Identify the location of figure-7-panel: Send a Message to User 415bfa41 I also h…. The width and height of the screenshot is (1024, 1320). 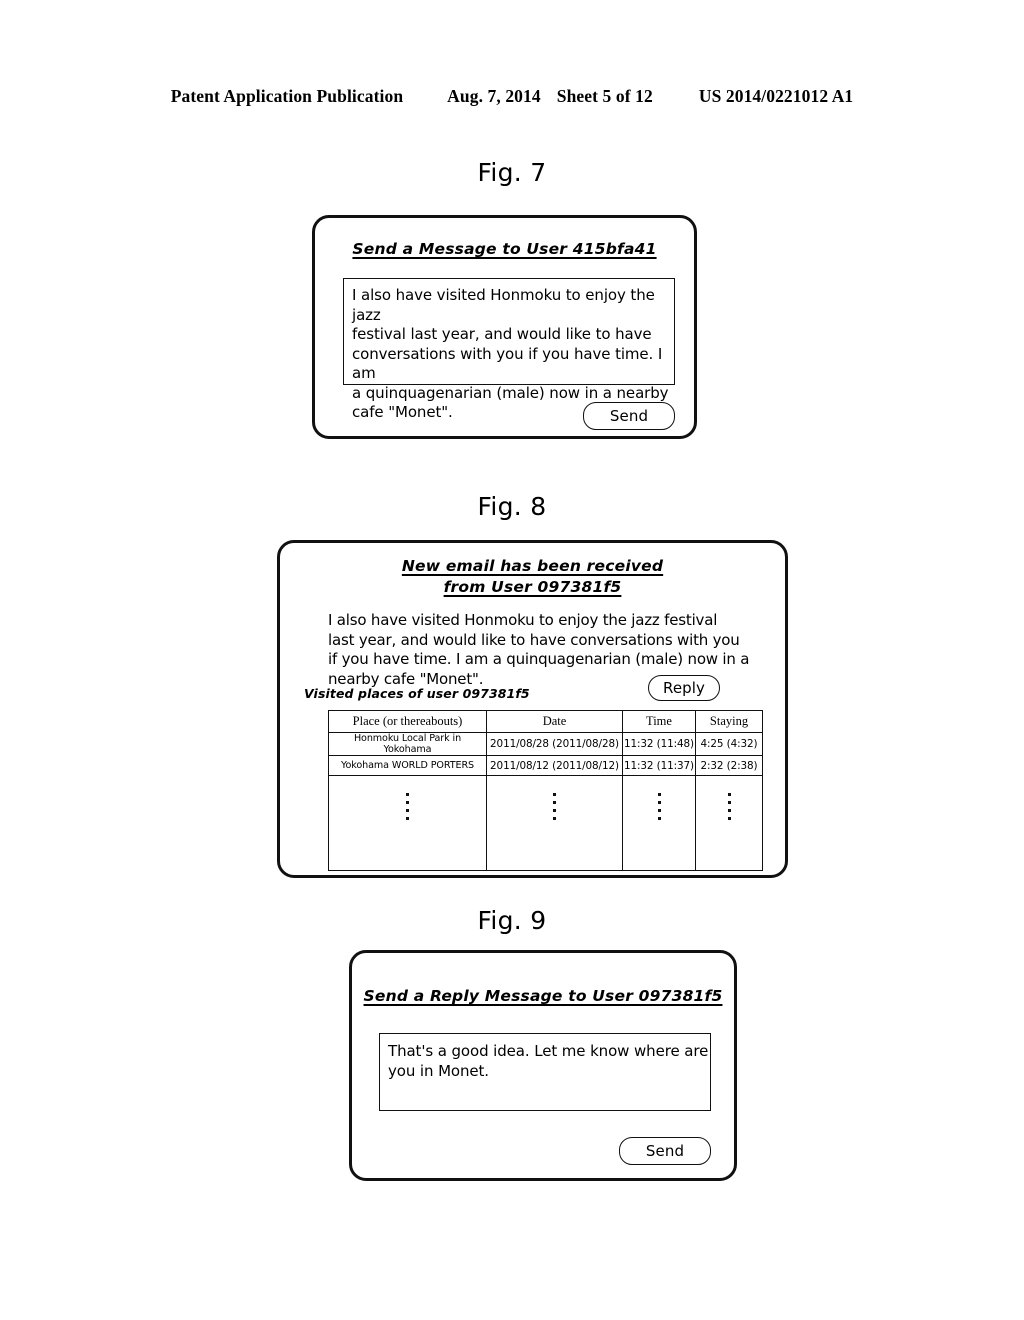
(504, 327).